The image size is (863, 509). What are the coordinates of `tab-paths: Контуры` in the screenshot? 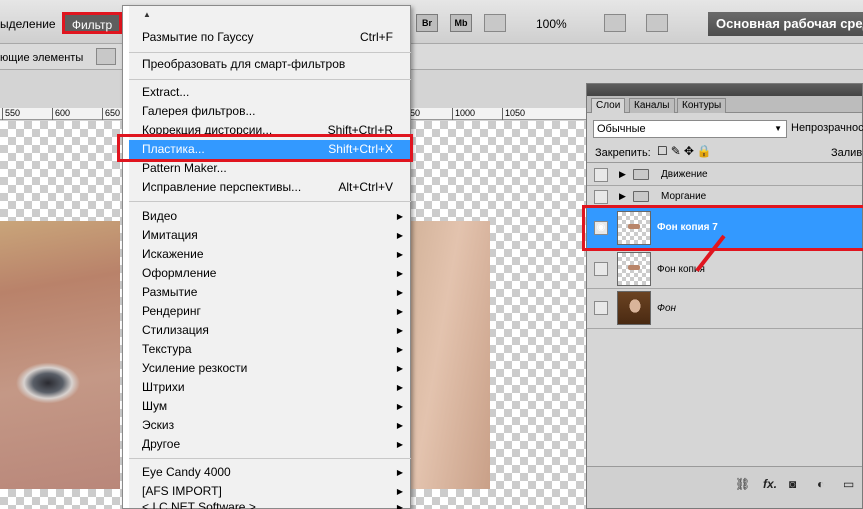 It's located at (702, 105).